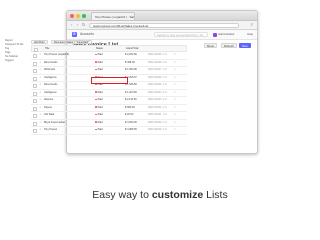 This screenshot has width=320, height=240. I want to click on row-id: SINV-00026, so click(155, 77).